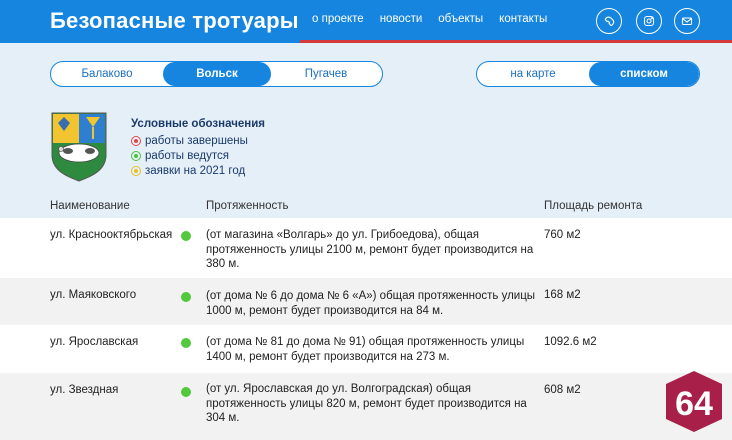  I want to click on legend-item-planned: заявки на 2021 год, so click(198, 170).